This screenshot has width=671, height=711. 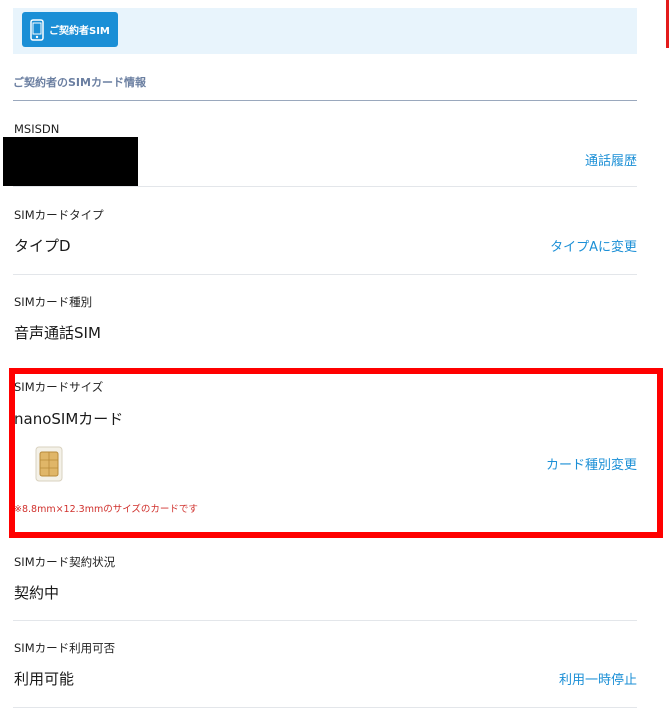 What do you see at coordinates (79, 31) in the screenshot?
I see `contract-sim-tab-label: ご契約者SIM` at bounding box center [79, 31].